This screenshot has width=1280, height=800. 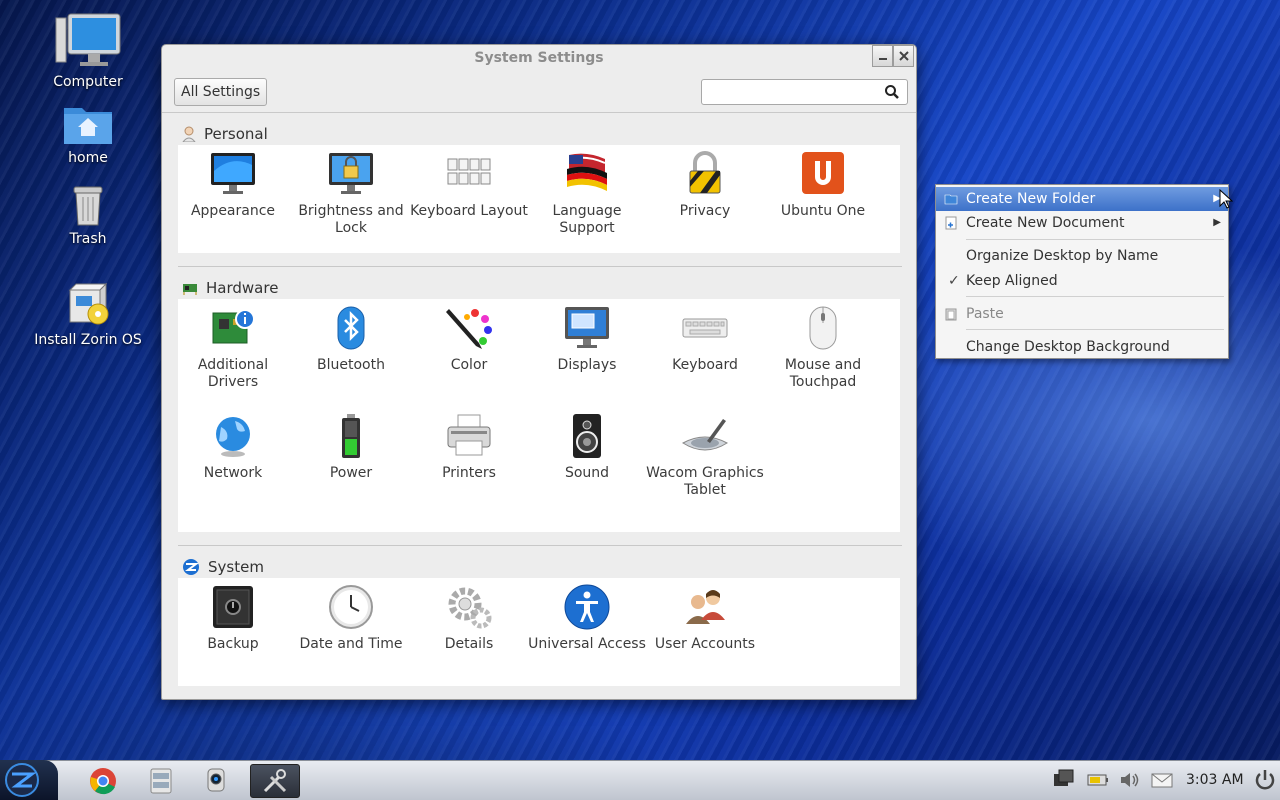 What do you see at coordinates (236, 567) in the screenshot?
I see `section-title: System` at bounding box center [236, 567].